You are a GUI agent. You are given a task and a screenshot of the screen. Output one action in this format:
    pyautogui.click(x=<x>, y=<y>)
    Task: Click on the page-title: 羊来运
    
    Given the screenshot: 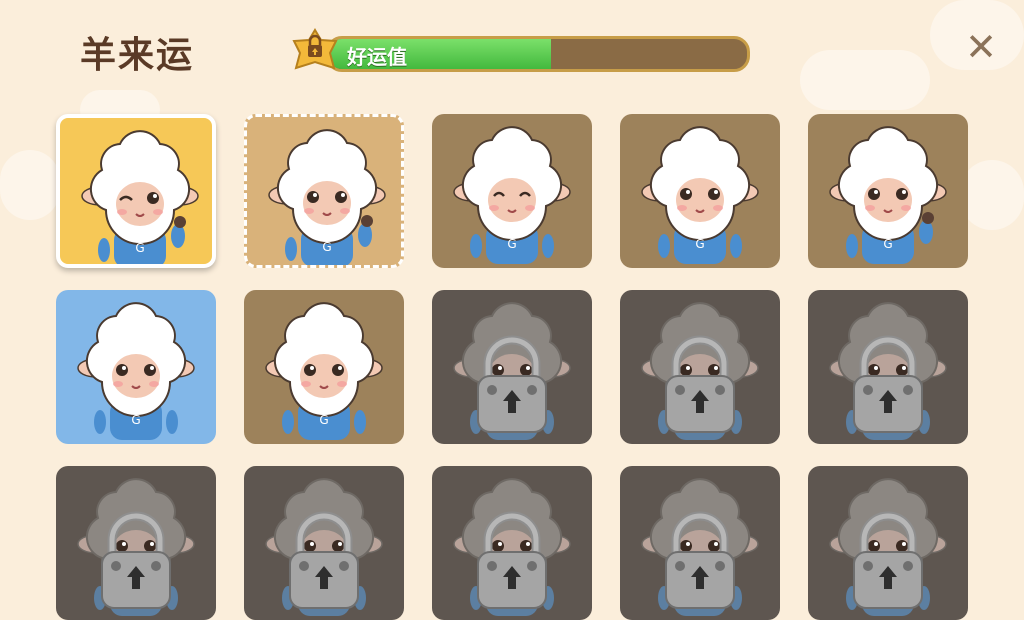 What is the action you would take?
    pyautogui.click(x=137, y=55)
    